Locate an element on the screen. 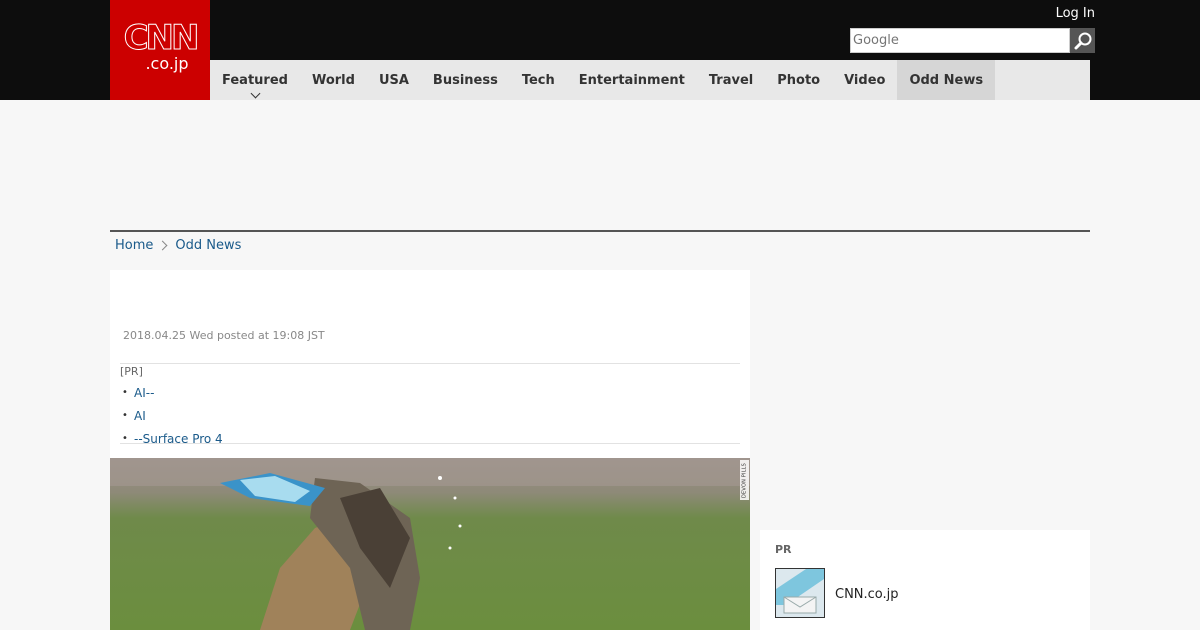 The width and height of the screenshot is (1200, 630). nav-item-business: Business is located at coordinates (465, 80).